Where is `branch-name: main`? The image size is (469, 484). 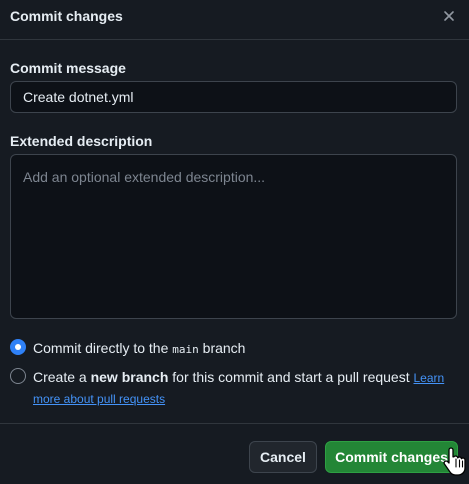 branch-name: main is located at coordinates (185, 349).